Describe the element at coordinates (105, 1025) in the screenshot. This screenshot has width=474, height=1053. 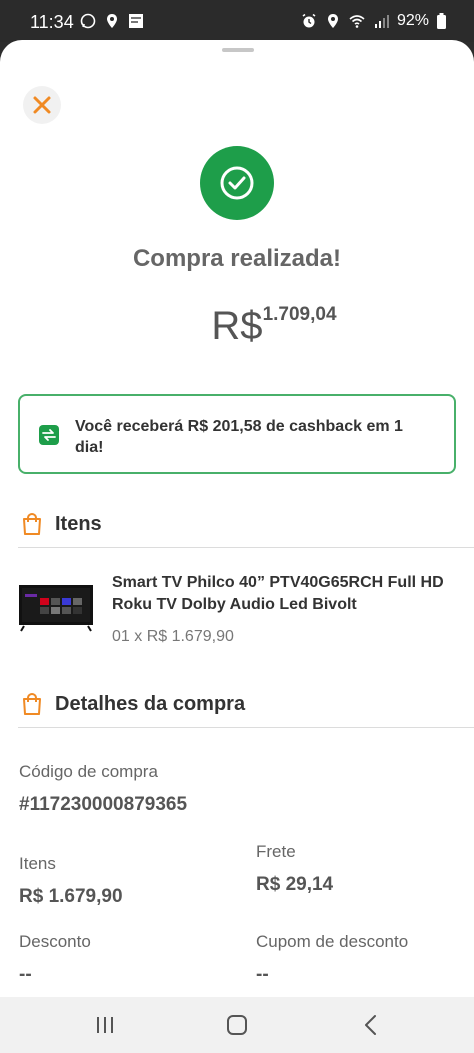
I see `recent-apps-icon` at that location.